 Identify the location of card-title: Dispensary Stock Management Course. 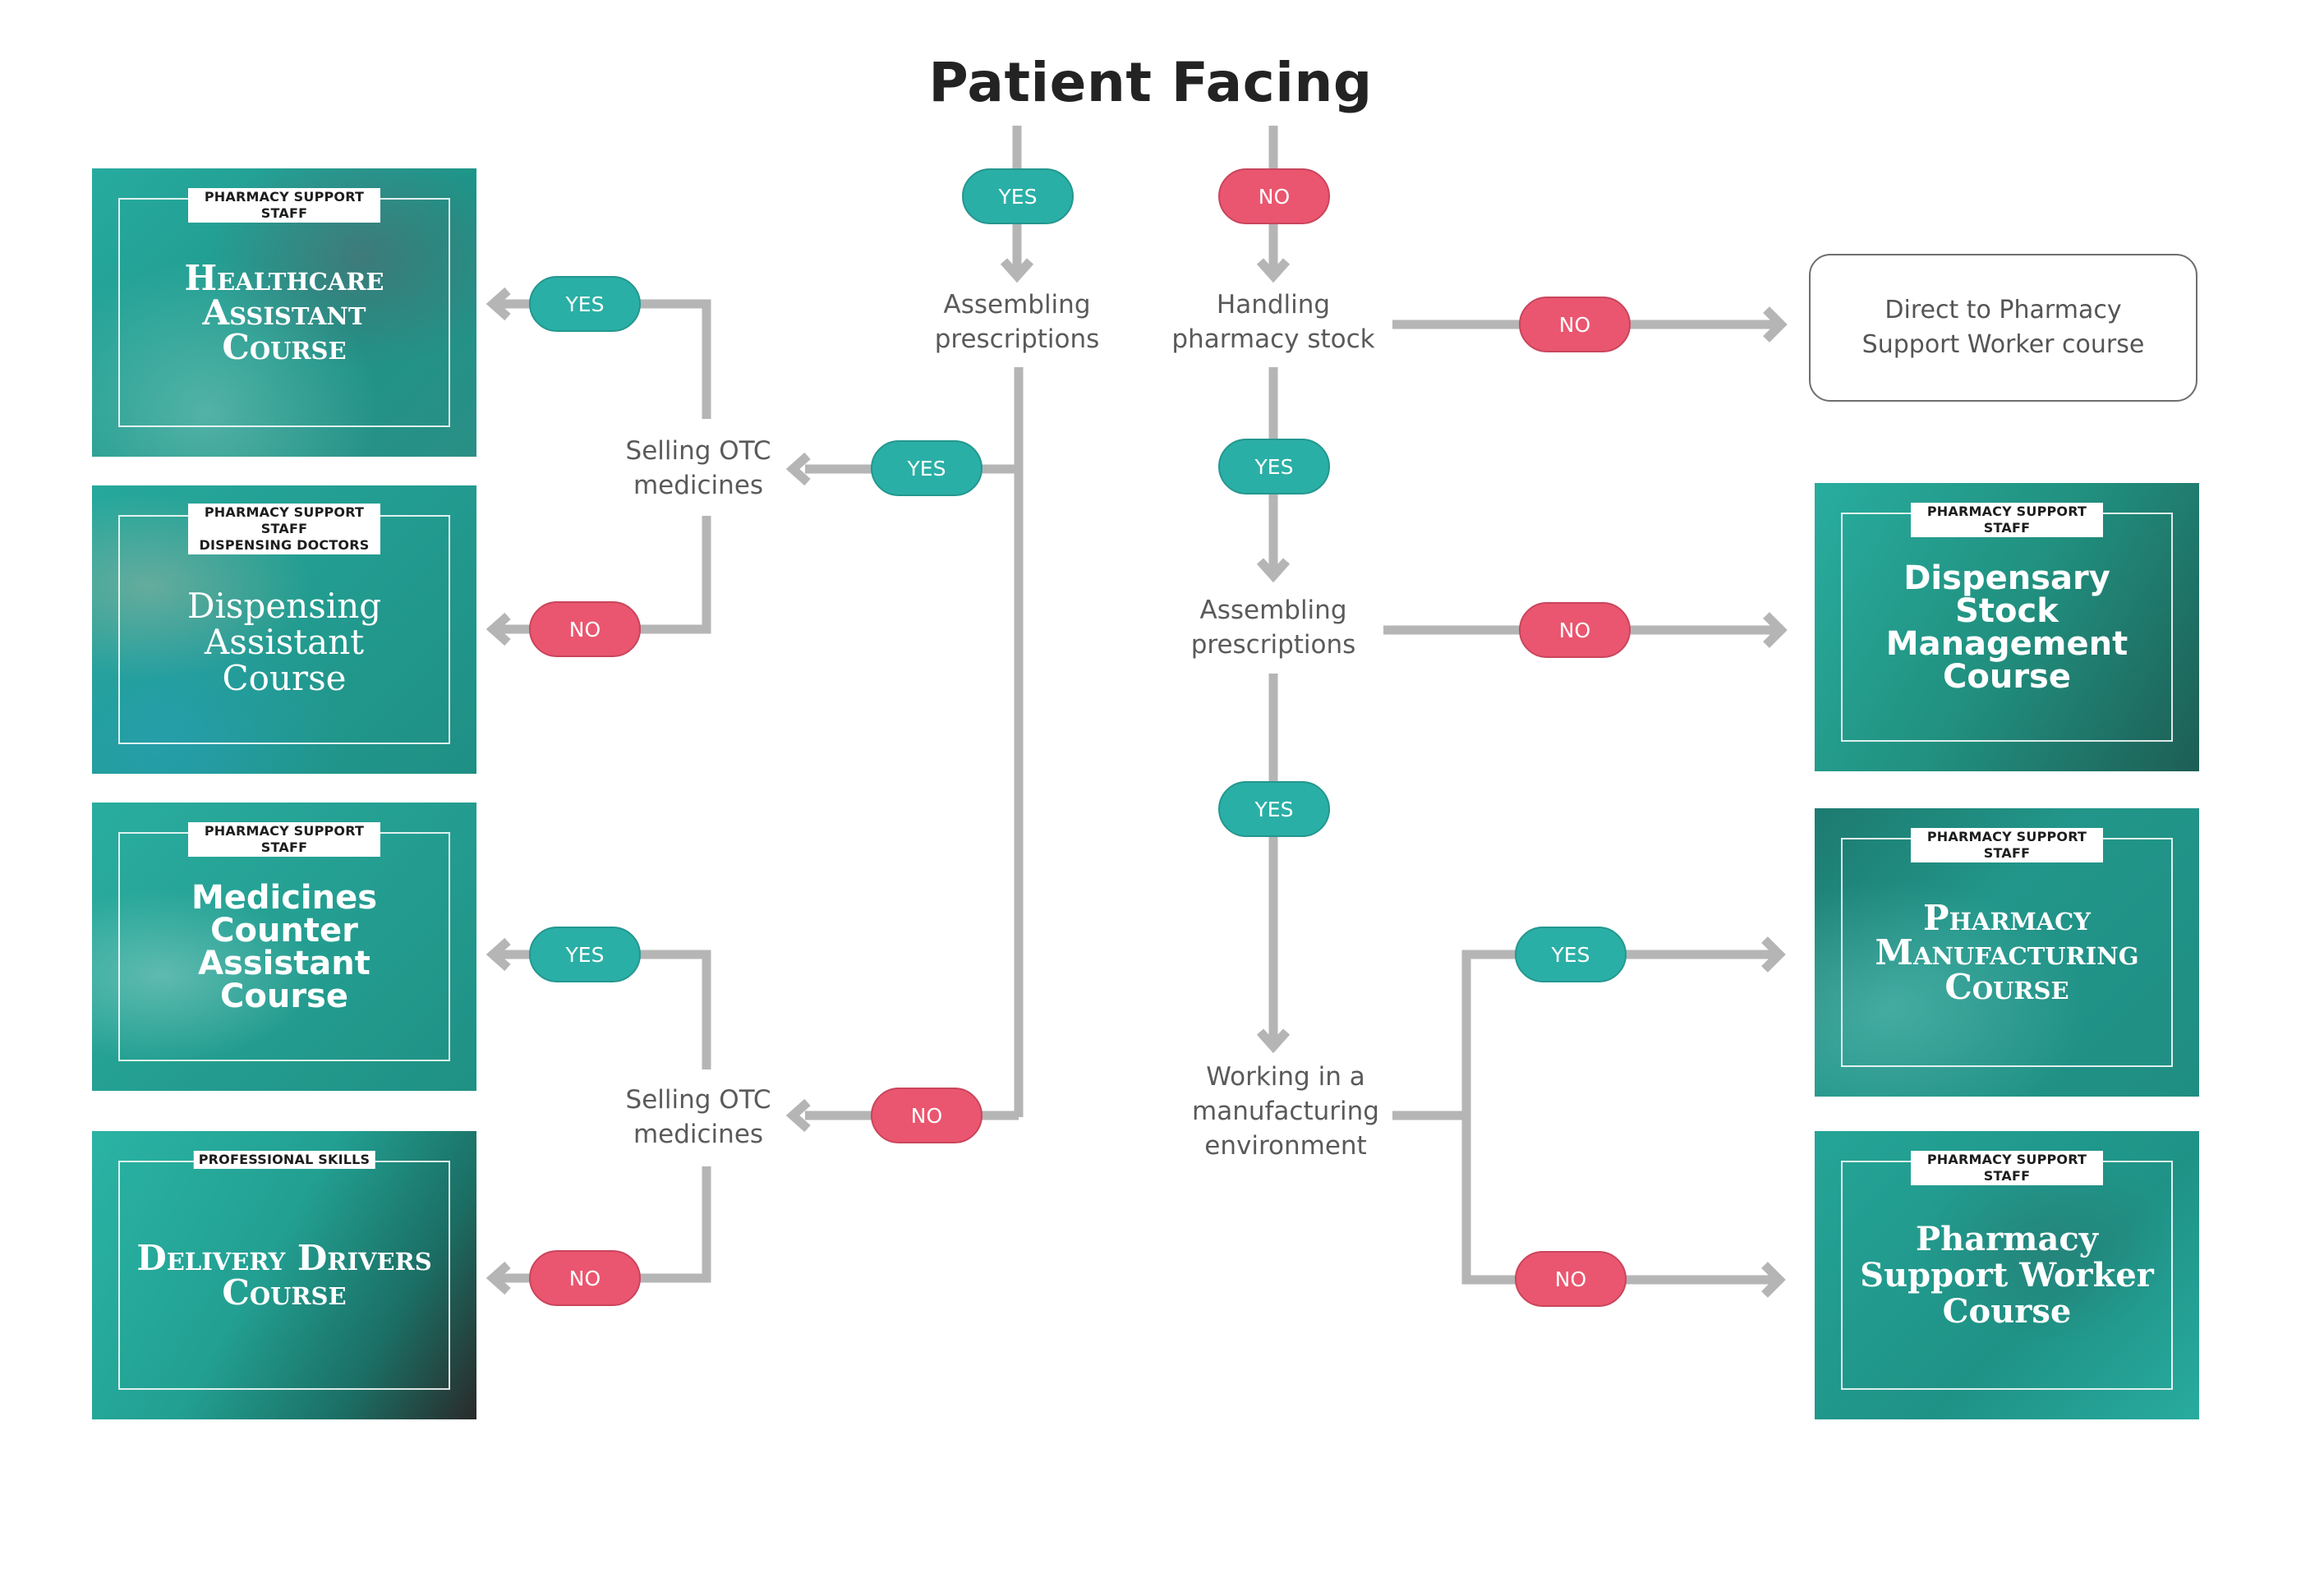
(2007, 627).